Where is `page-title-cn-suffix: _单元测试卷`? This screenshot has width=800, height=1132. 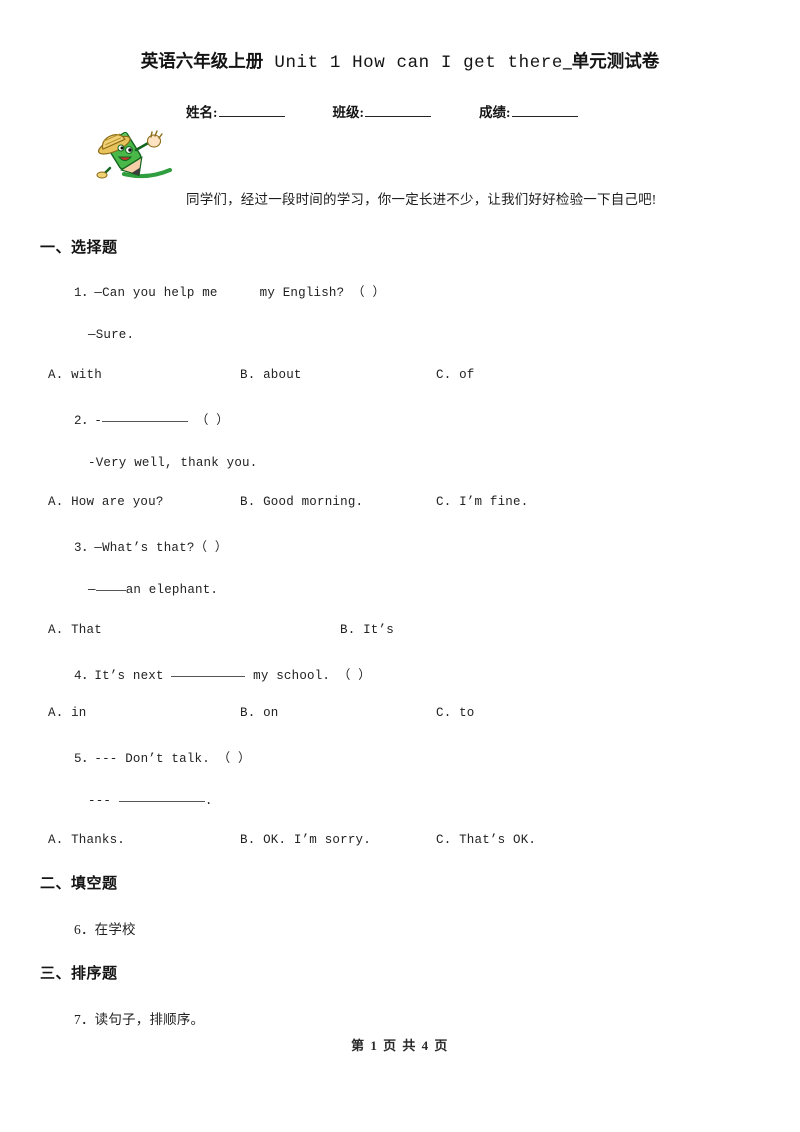 page-title-cn-suffix: _单元测试卷 is located at coordinates (611, 61).